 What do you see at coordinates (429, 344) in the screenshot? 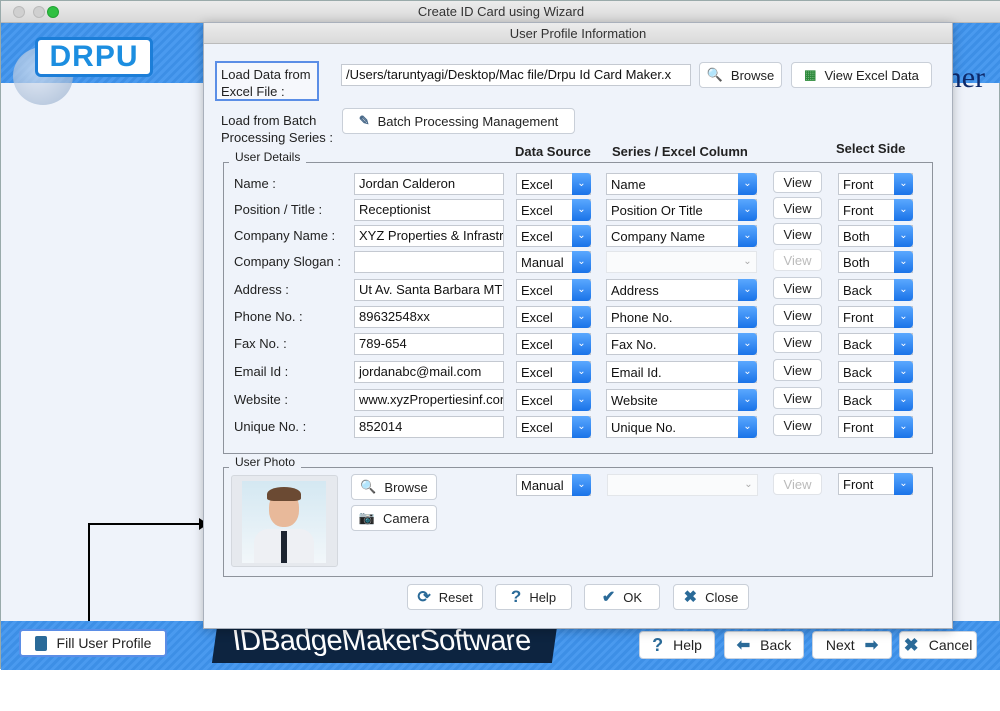
I see `field-value-input: 789-654` at bounding box center [429, 344].